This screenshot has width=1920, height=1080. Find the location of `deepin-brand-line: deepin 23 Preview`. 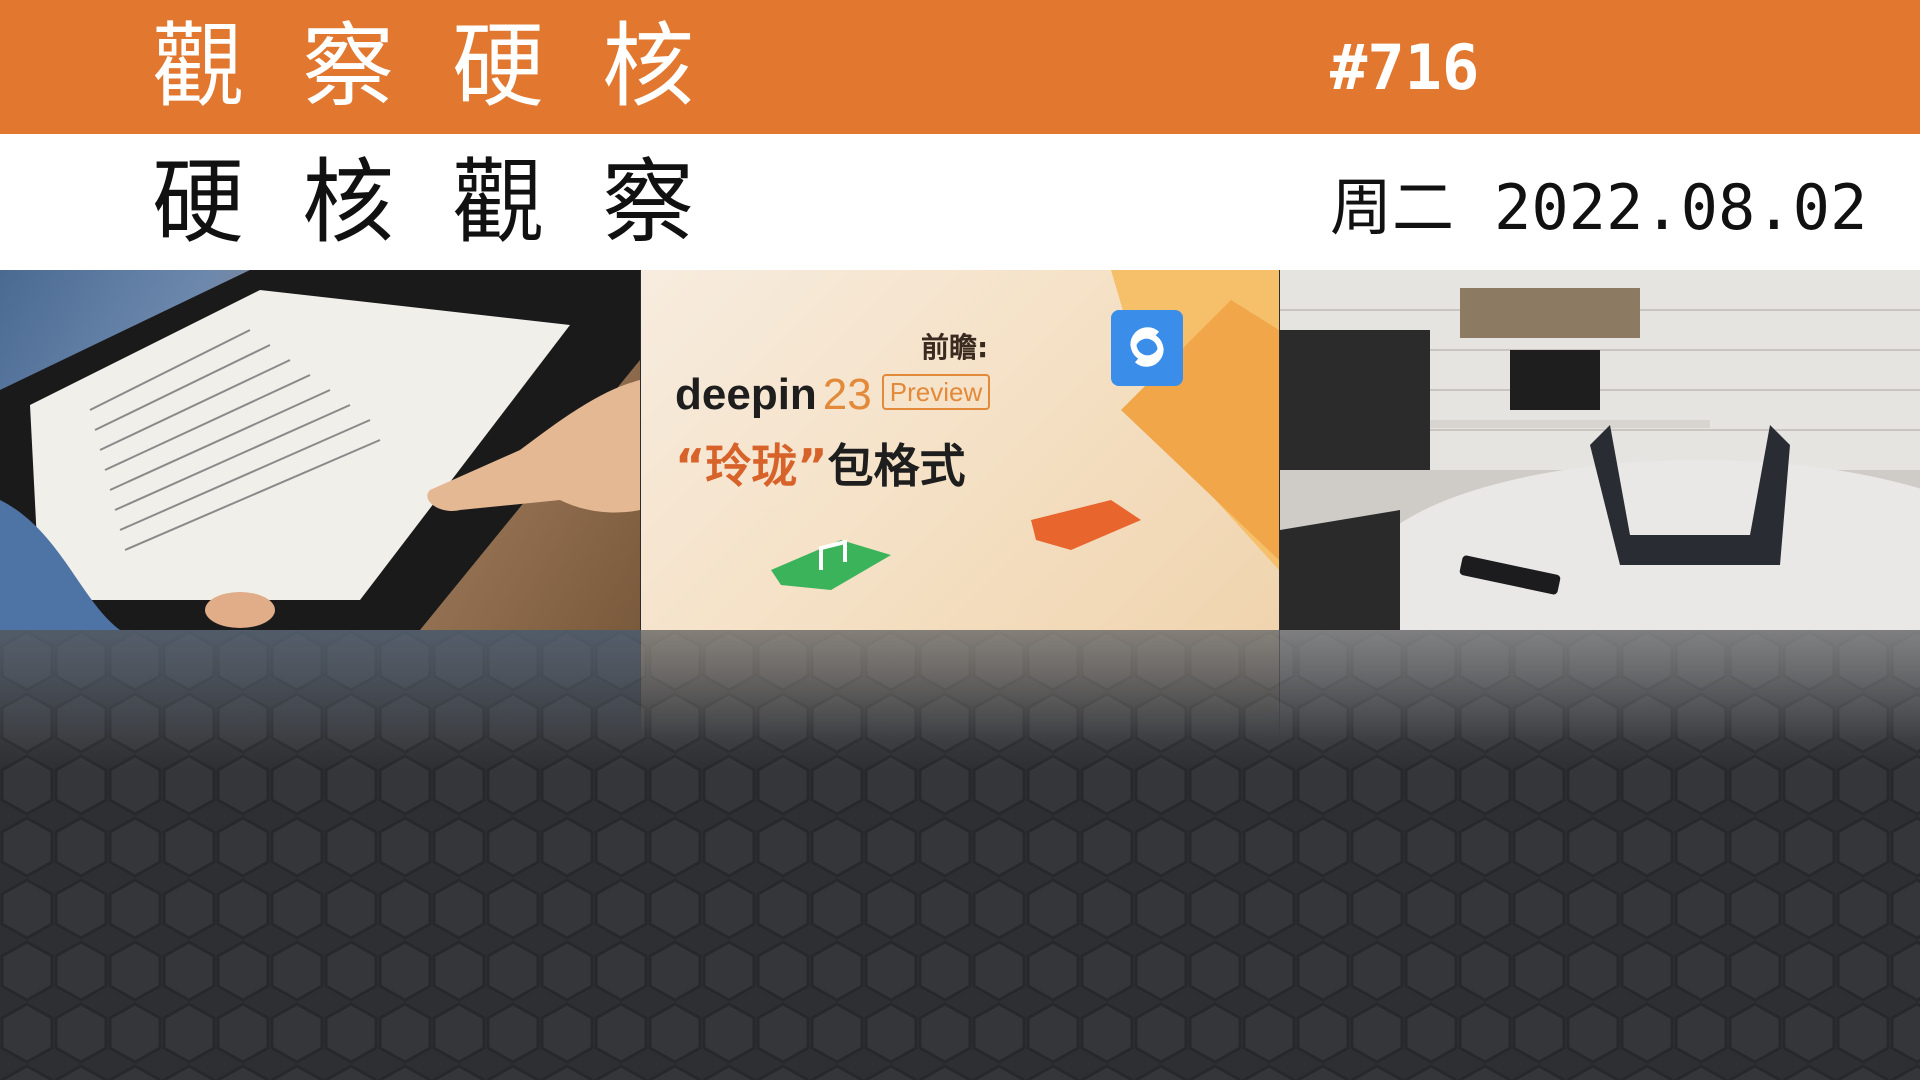

deepin-brand-line: deepin 23 Preview is located at coordinates (833, 395).